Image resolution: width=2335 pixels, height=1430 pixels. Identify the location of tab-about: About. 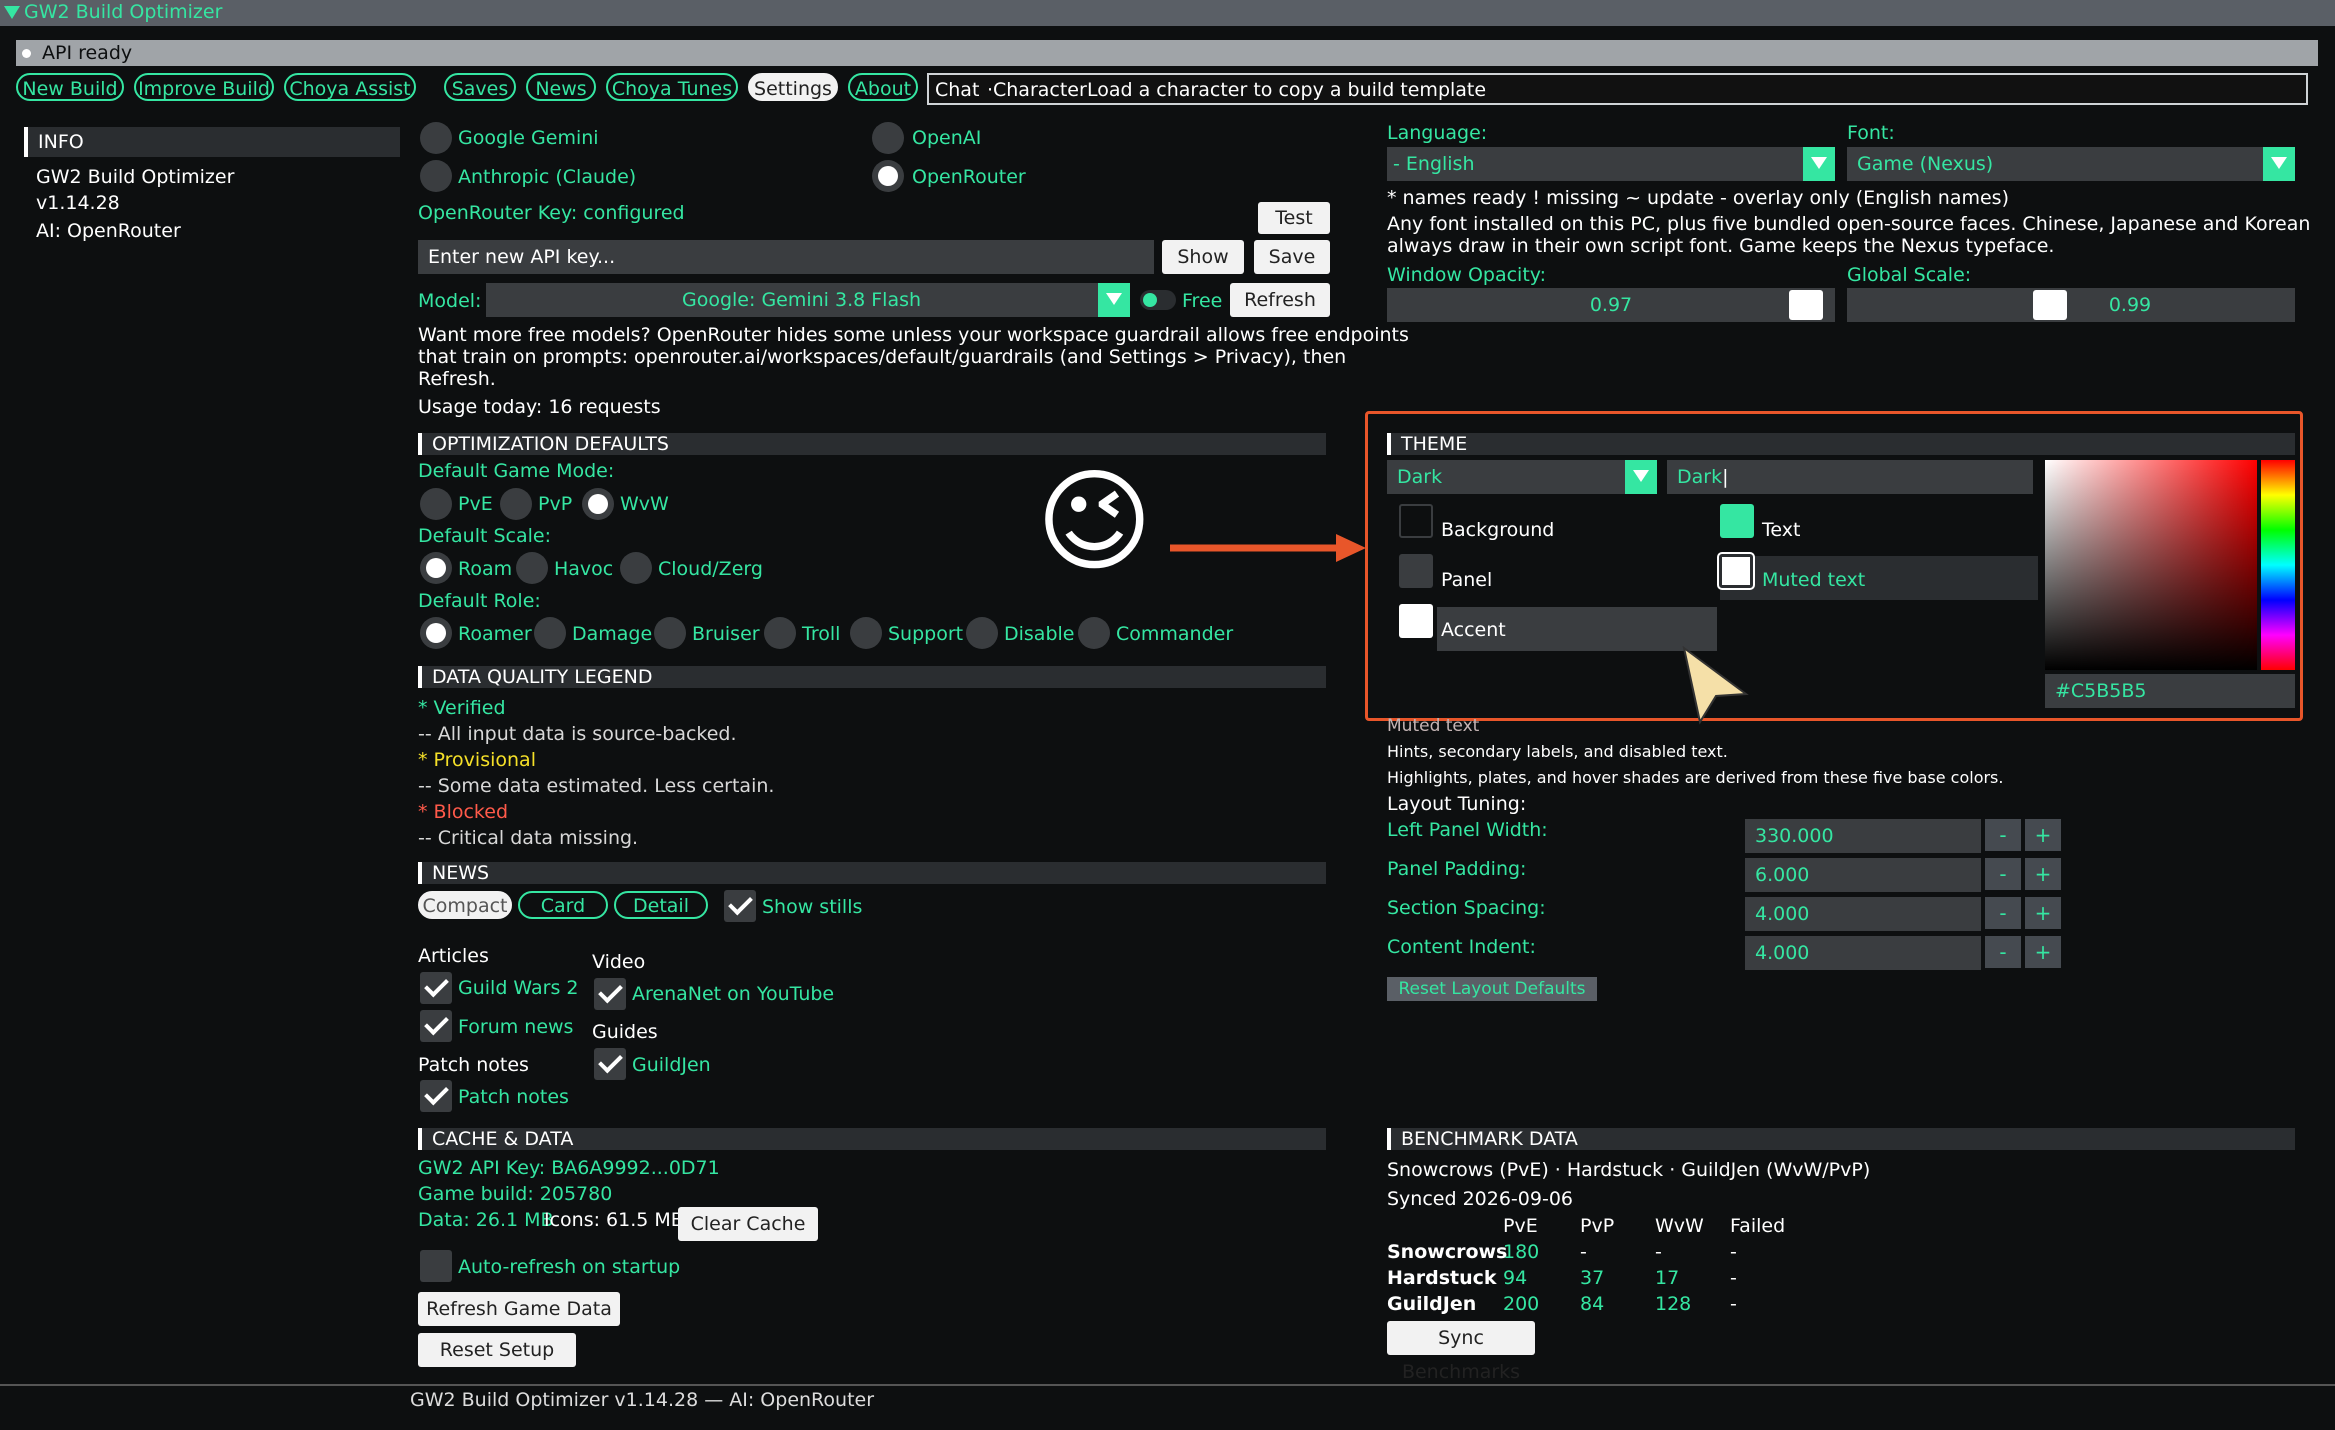
(883, 87).